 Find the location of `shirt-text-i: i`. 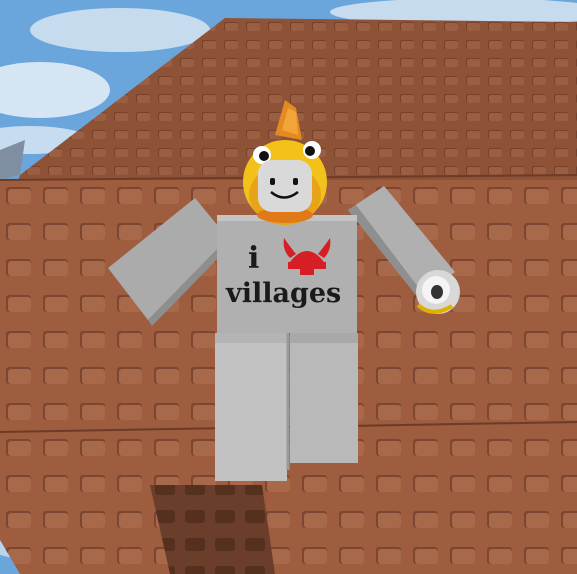

shirt-text-i: i is located at coordinates (254, 258).